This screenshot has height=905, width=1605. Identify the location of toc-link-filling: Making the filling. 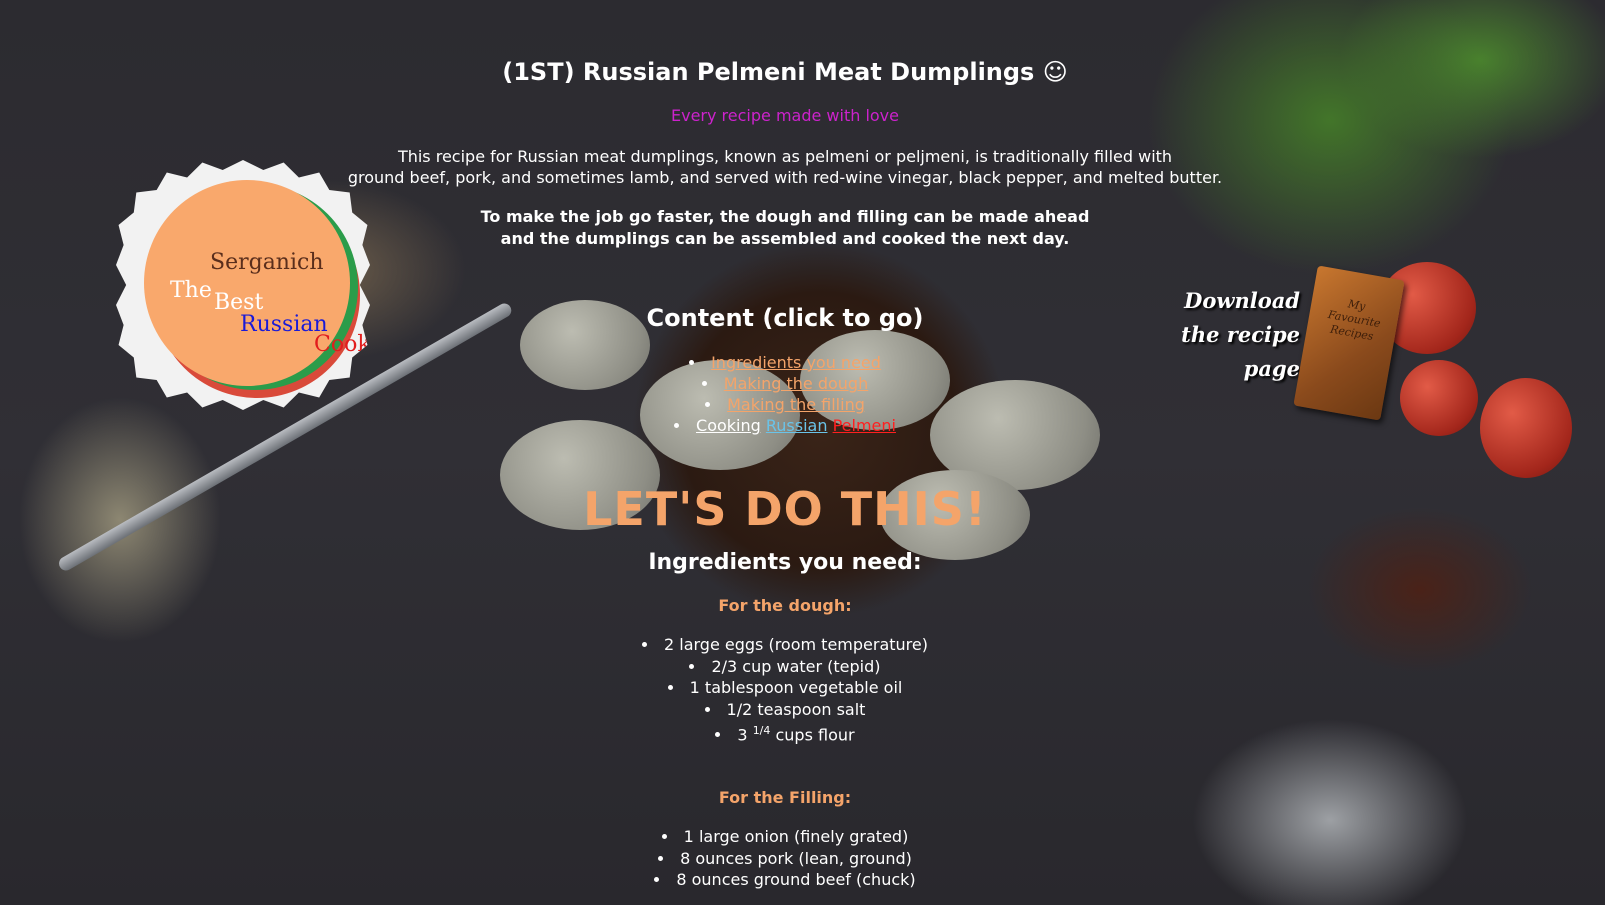
(796, 404).